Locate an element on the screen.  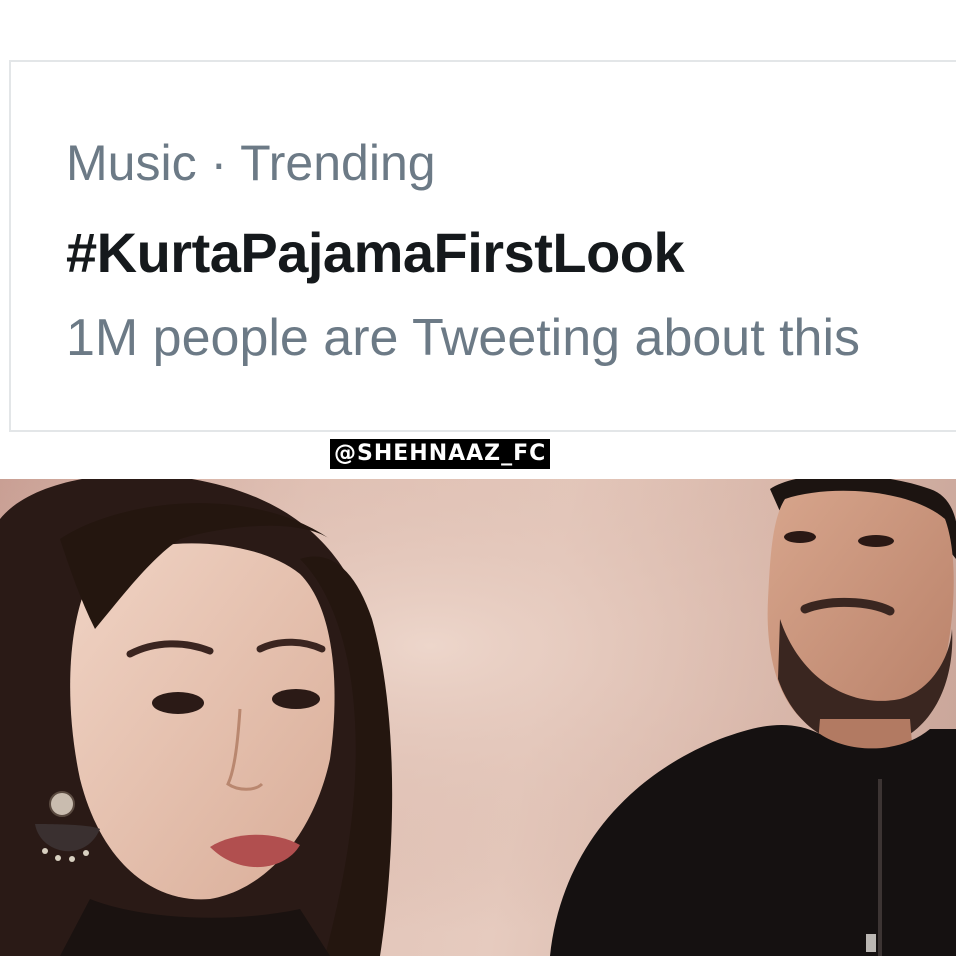
trend-context-label: Music · Trending is located at coordinates (251, 163).